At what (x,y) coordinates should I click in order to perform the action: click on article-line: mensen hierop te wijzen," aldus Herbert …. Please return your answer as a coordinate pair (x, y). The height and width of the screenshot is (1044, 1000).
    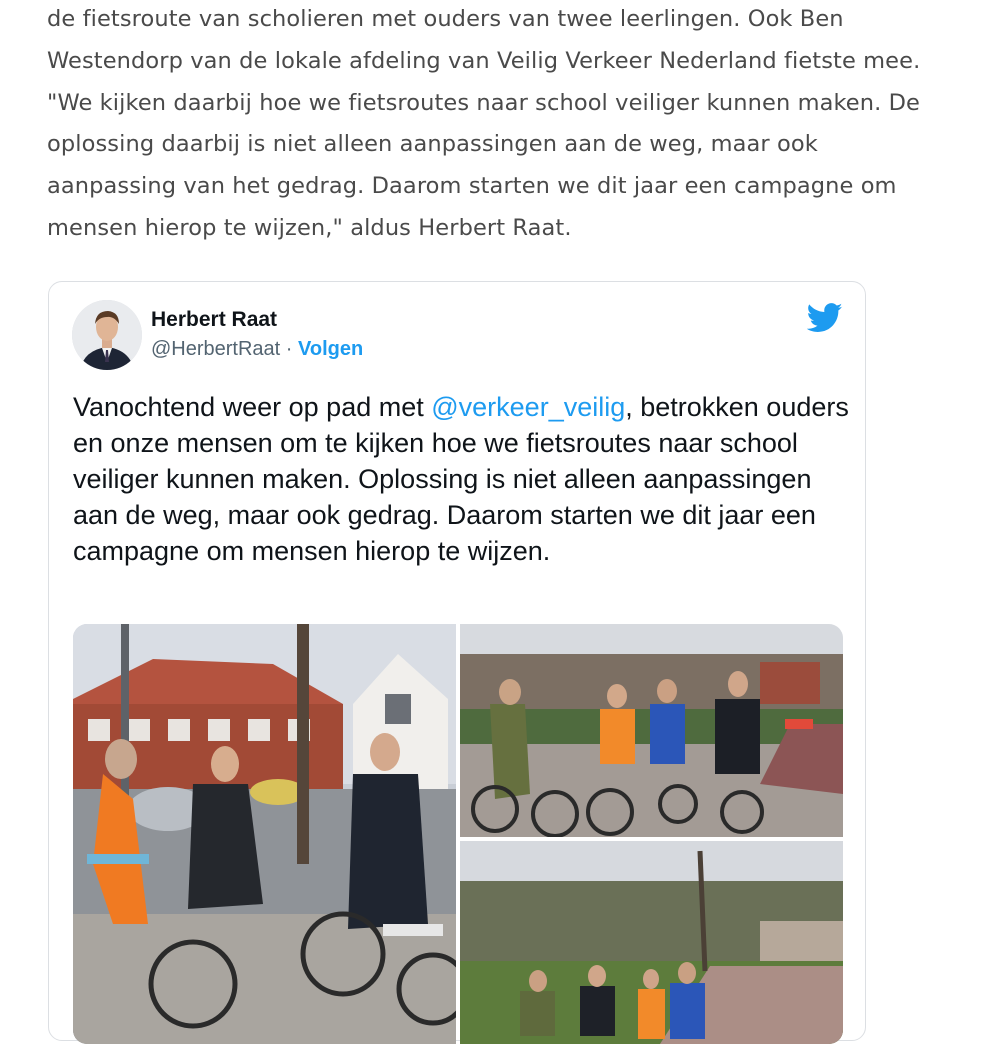
    Looking at the image, I should click on (309, 227).